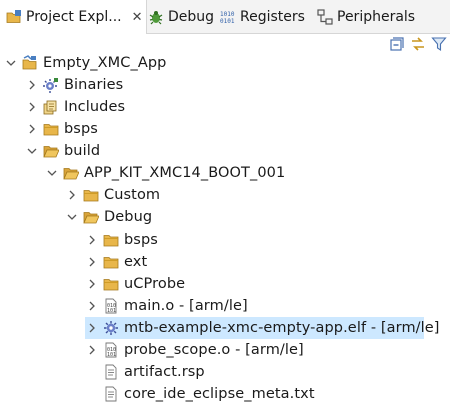 The image size is (450, 409). I want to click on link-with-editor-icon, so click(418, 44).